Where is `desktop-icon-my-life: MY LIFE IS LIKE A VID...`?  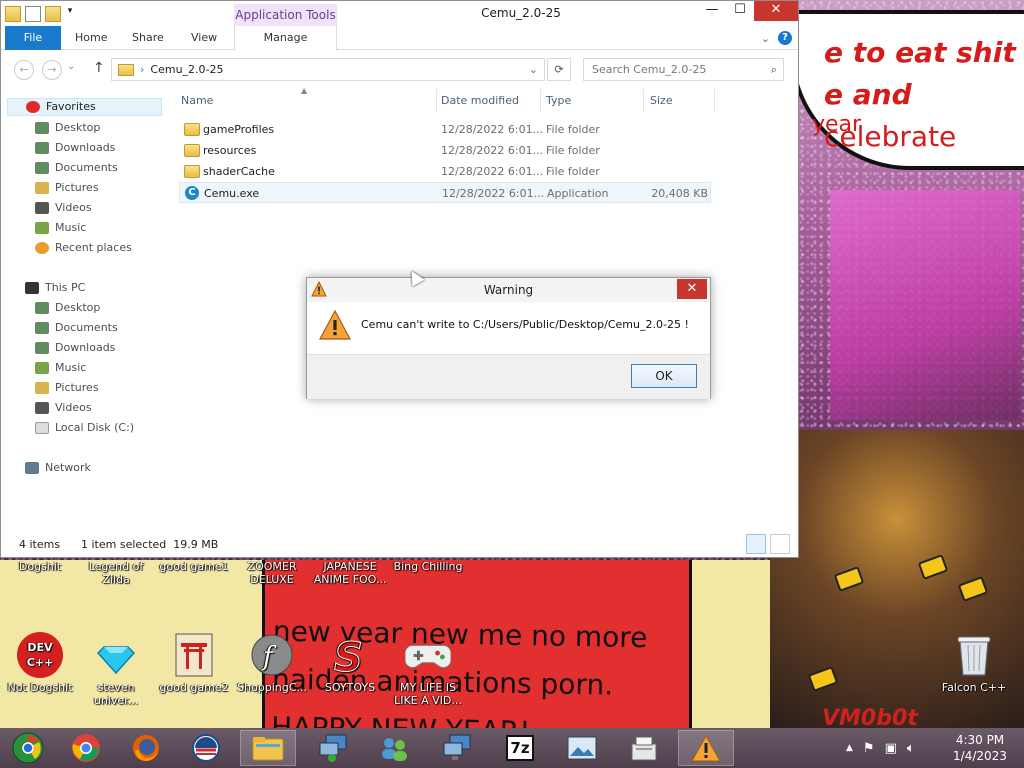 desktop-icon-my-life: MY LIFE IS LIKE A VID... is located at coordinates (428, 669).